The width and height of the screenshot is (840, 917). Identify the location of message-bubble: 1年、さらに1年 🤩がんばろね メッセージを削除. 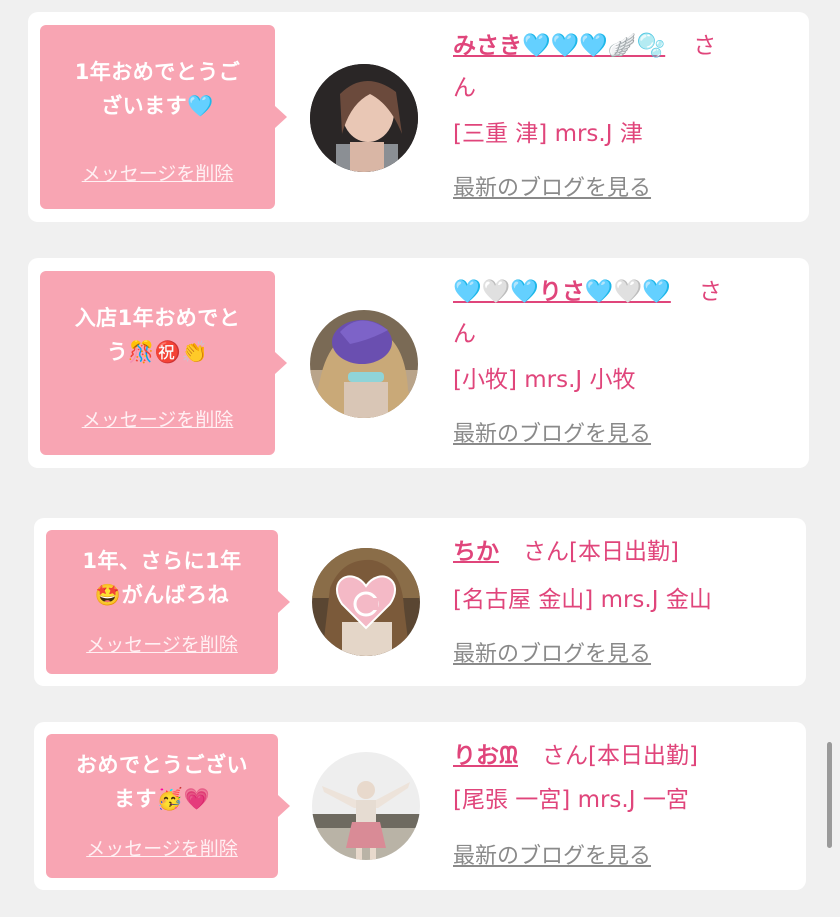
(168, 602).